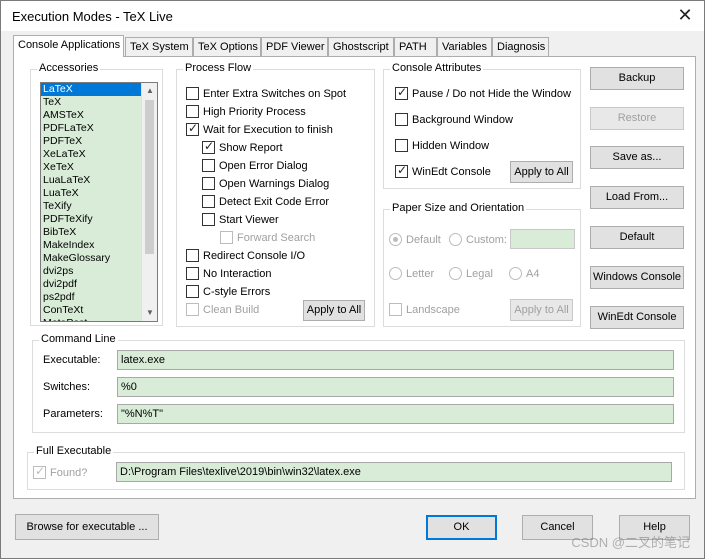  I want to click on list-item: XeLaTeX, so click(99, 154).